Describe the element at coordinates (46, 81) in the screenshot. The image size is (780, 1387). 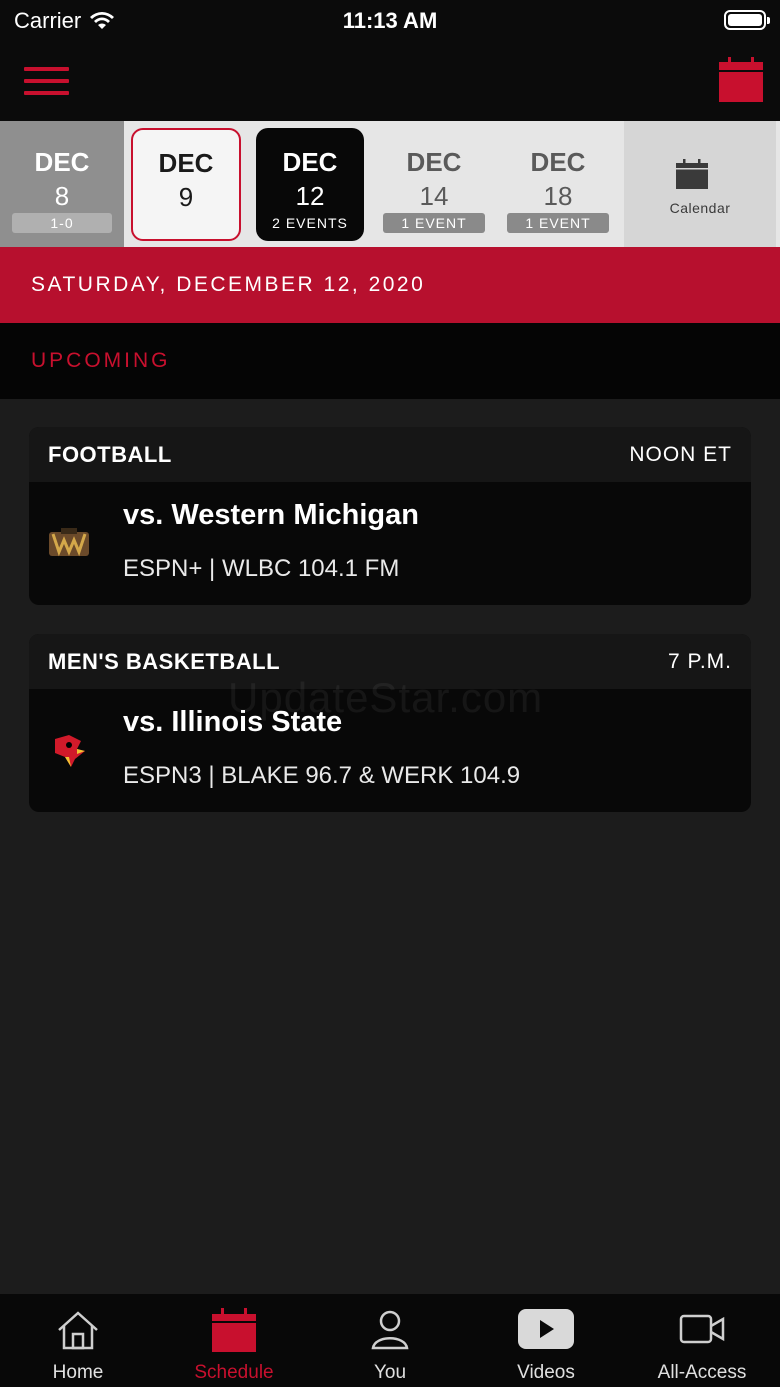
I see `menu-icon` at that location.